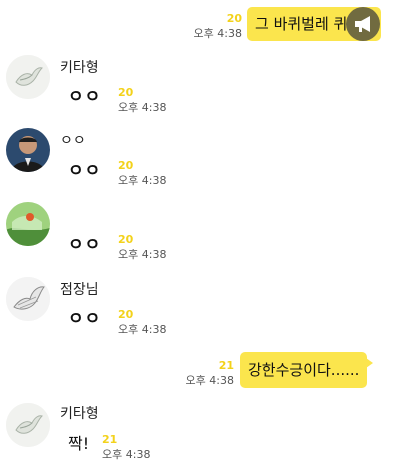  I want to click on message-text: 그 바퀴벌레 퀴, so click(301, 24).